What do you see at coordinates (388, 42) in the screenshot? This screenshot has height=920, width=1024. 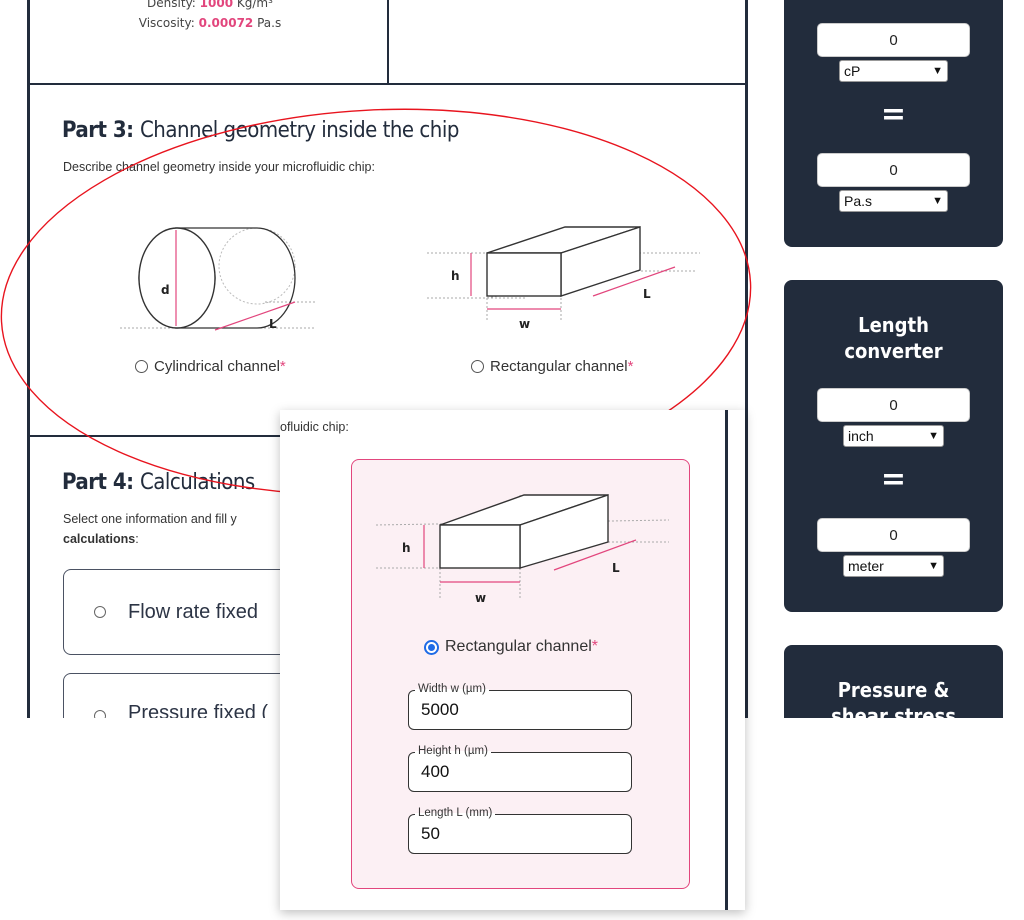 I see `column-divider` at bounding box center [388, 42].